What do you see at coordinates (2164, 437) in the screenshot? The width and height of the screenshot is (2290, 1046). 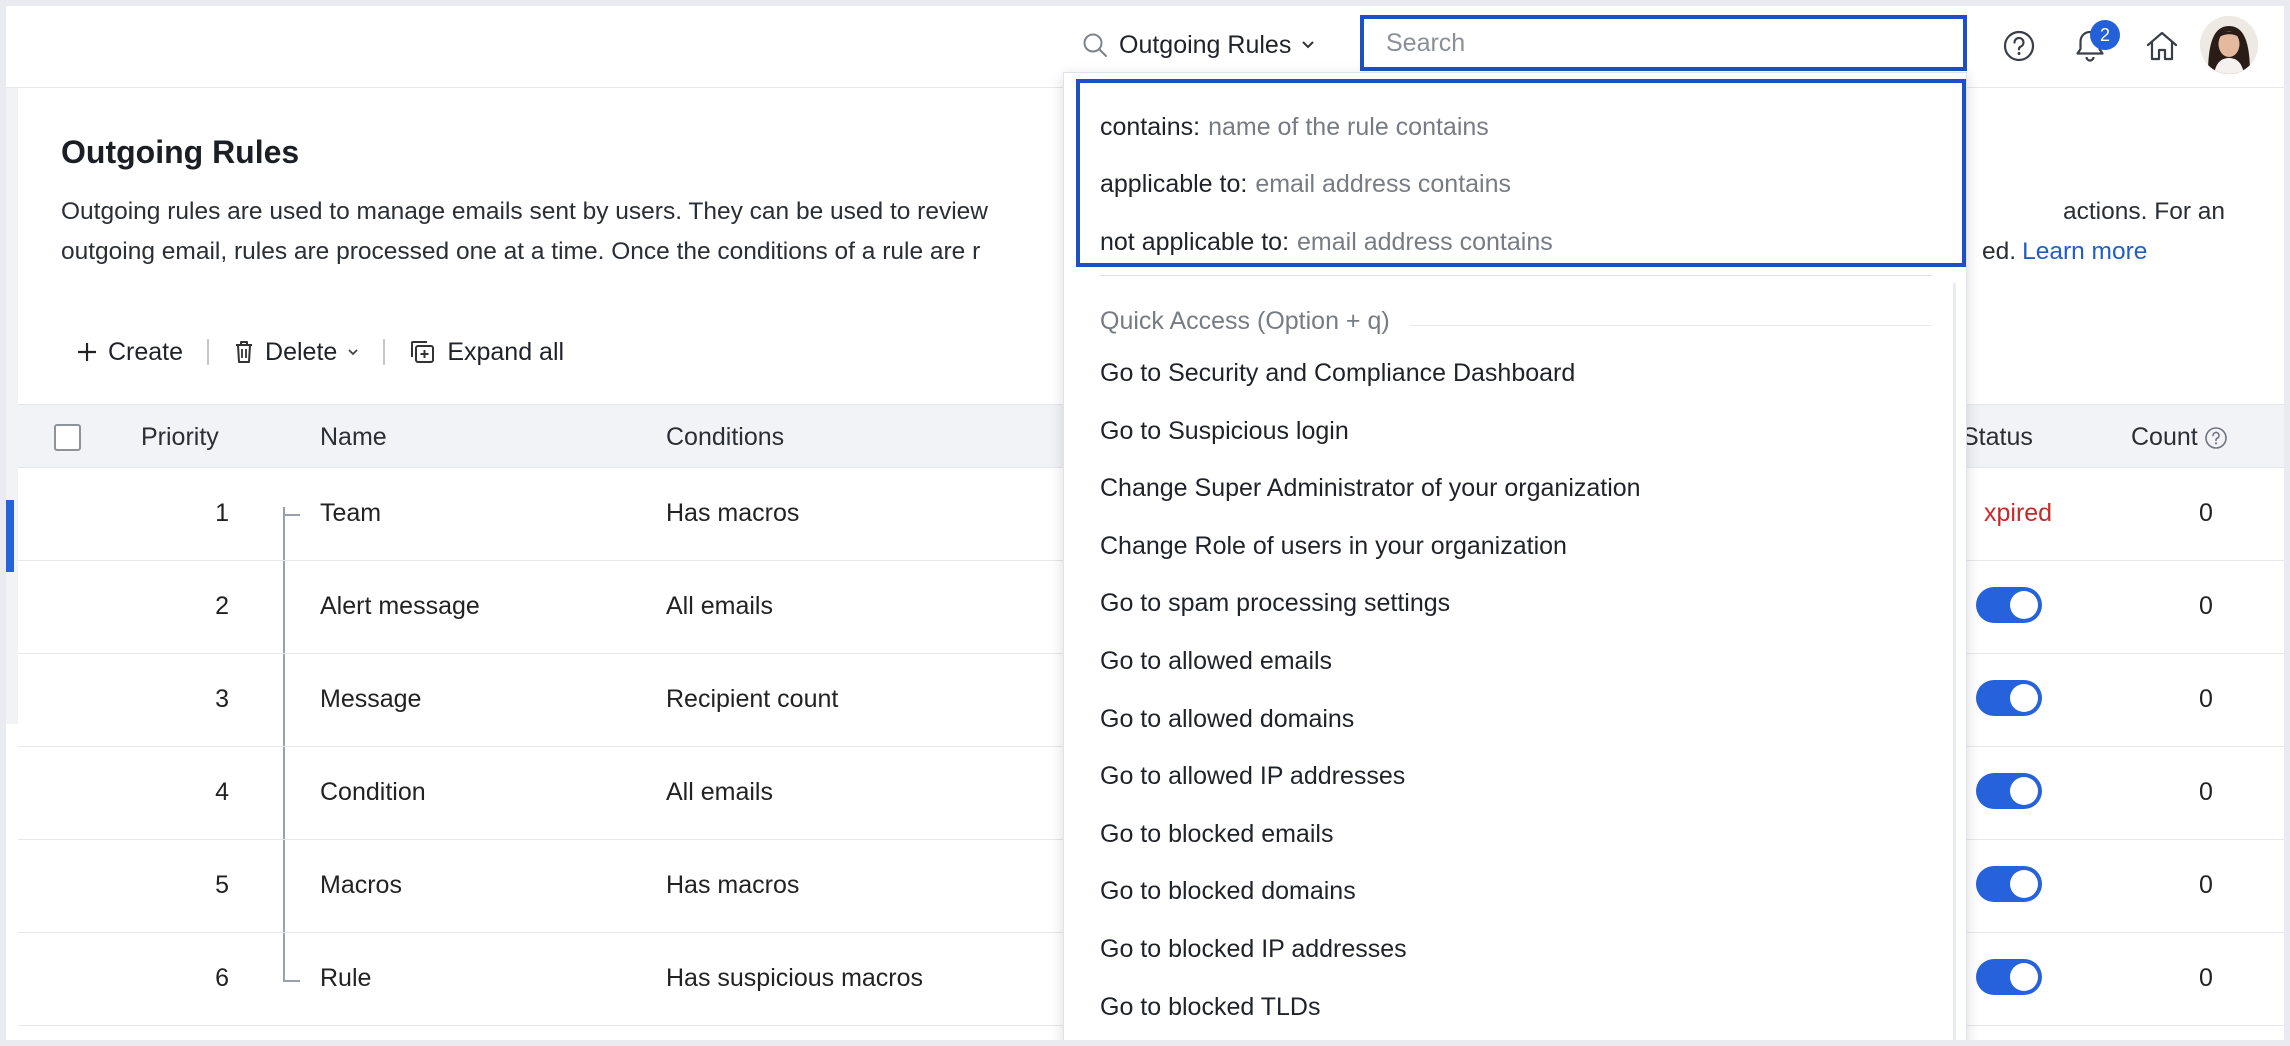 I see `column-count-label: Count` at bounding box center [2164, 437].